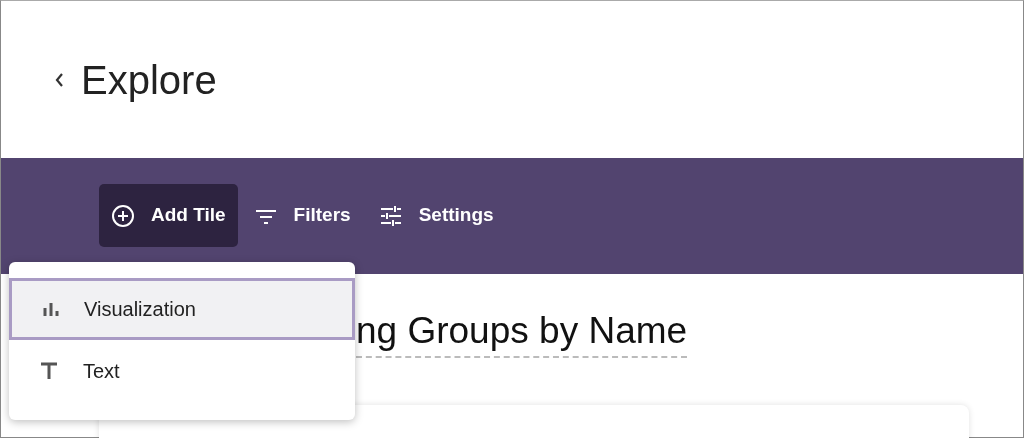  I want to click on toolbar-button: Filters, so click(302, 215).